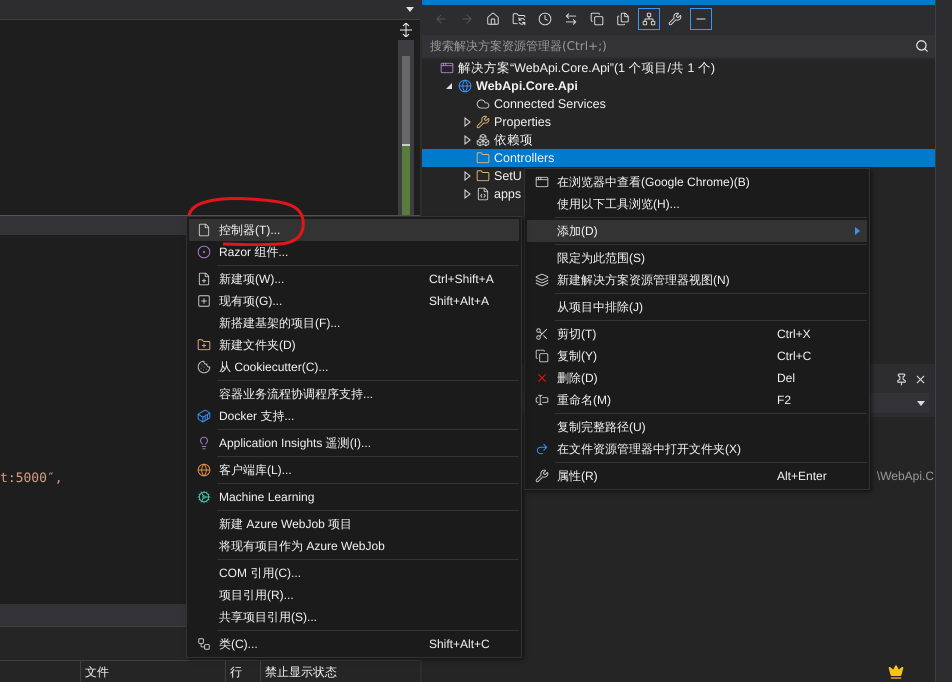 This screenshot has height=682, width=952. Describe the element at coordinates (577, 356) in the screenshot. I see `menu-item-label: 复制(Y)` at that location.